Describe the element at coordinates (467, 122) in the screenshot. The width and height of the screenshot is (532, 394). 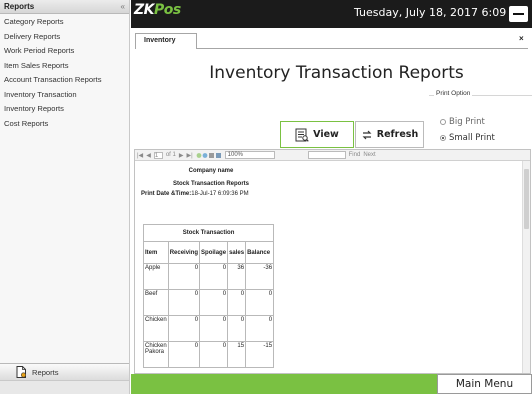
I see `radio-big-print-label: Big Print` at that location.